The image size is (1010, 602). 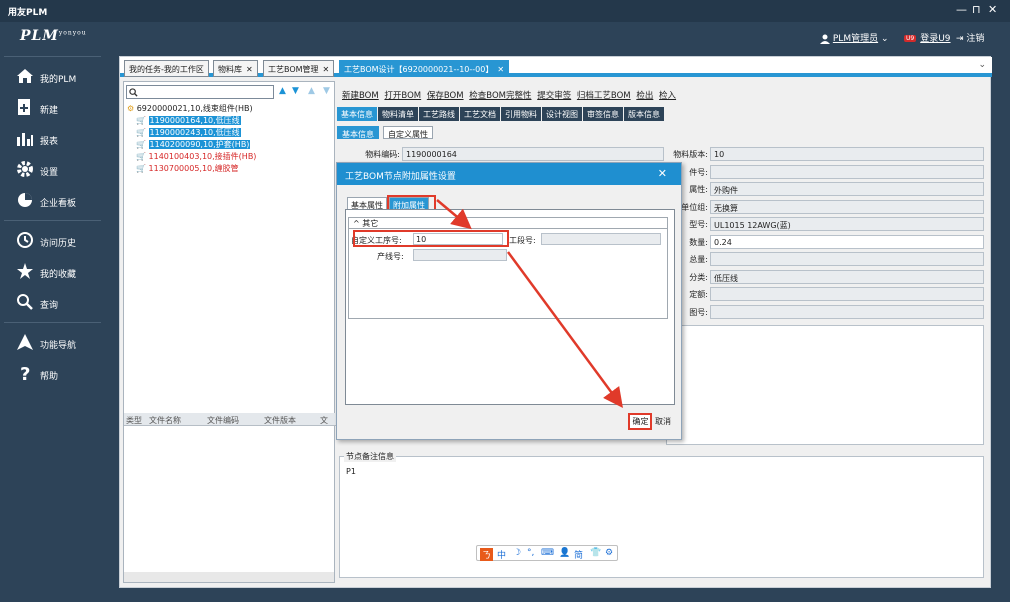 What do you see at coordinates (847, 189) in the screenshot?
I see `property-field: 外购件` at bounding box center [847, 189].